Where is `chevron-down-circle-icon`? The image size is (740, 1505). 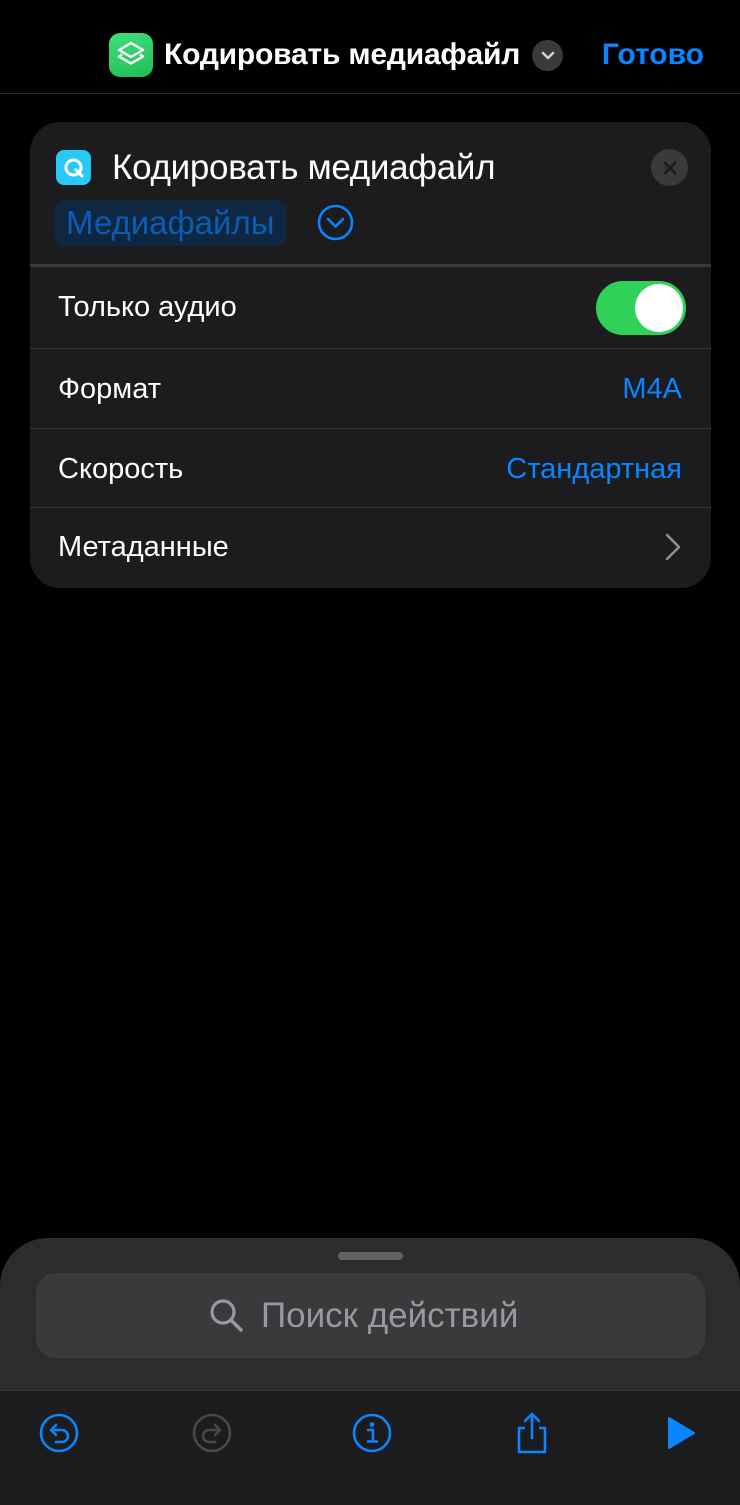
chevron-down-circle-icon is located at coordinates (335, 222).